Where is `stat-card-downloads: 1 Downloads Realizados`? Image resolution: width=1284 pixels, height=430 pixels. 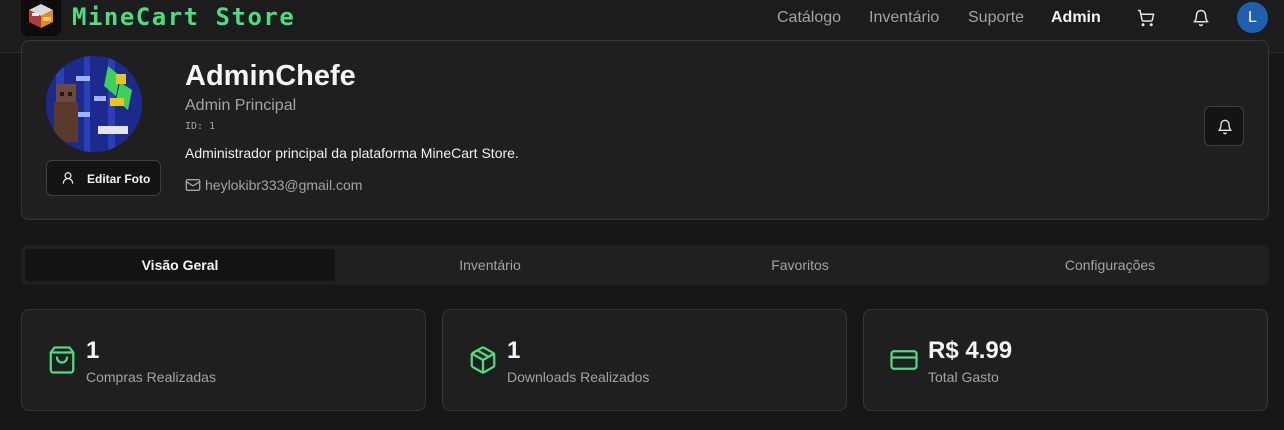 stat-card-downloads: 1 Downloads Realizados is located at coordinates (644, 360).